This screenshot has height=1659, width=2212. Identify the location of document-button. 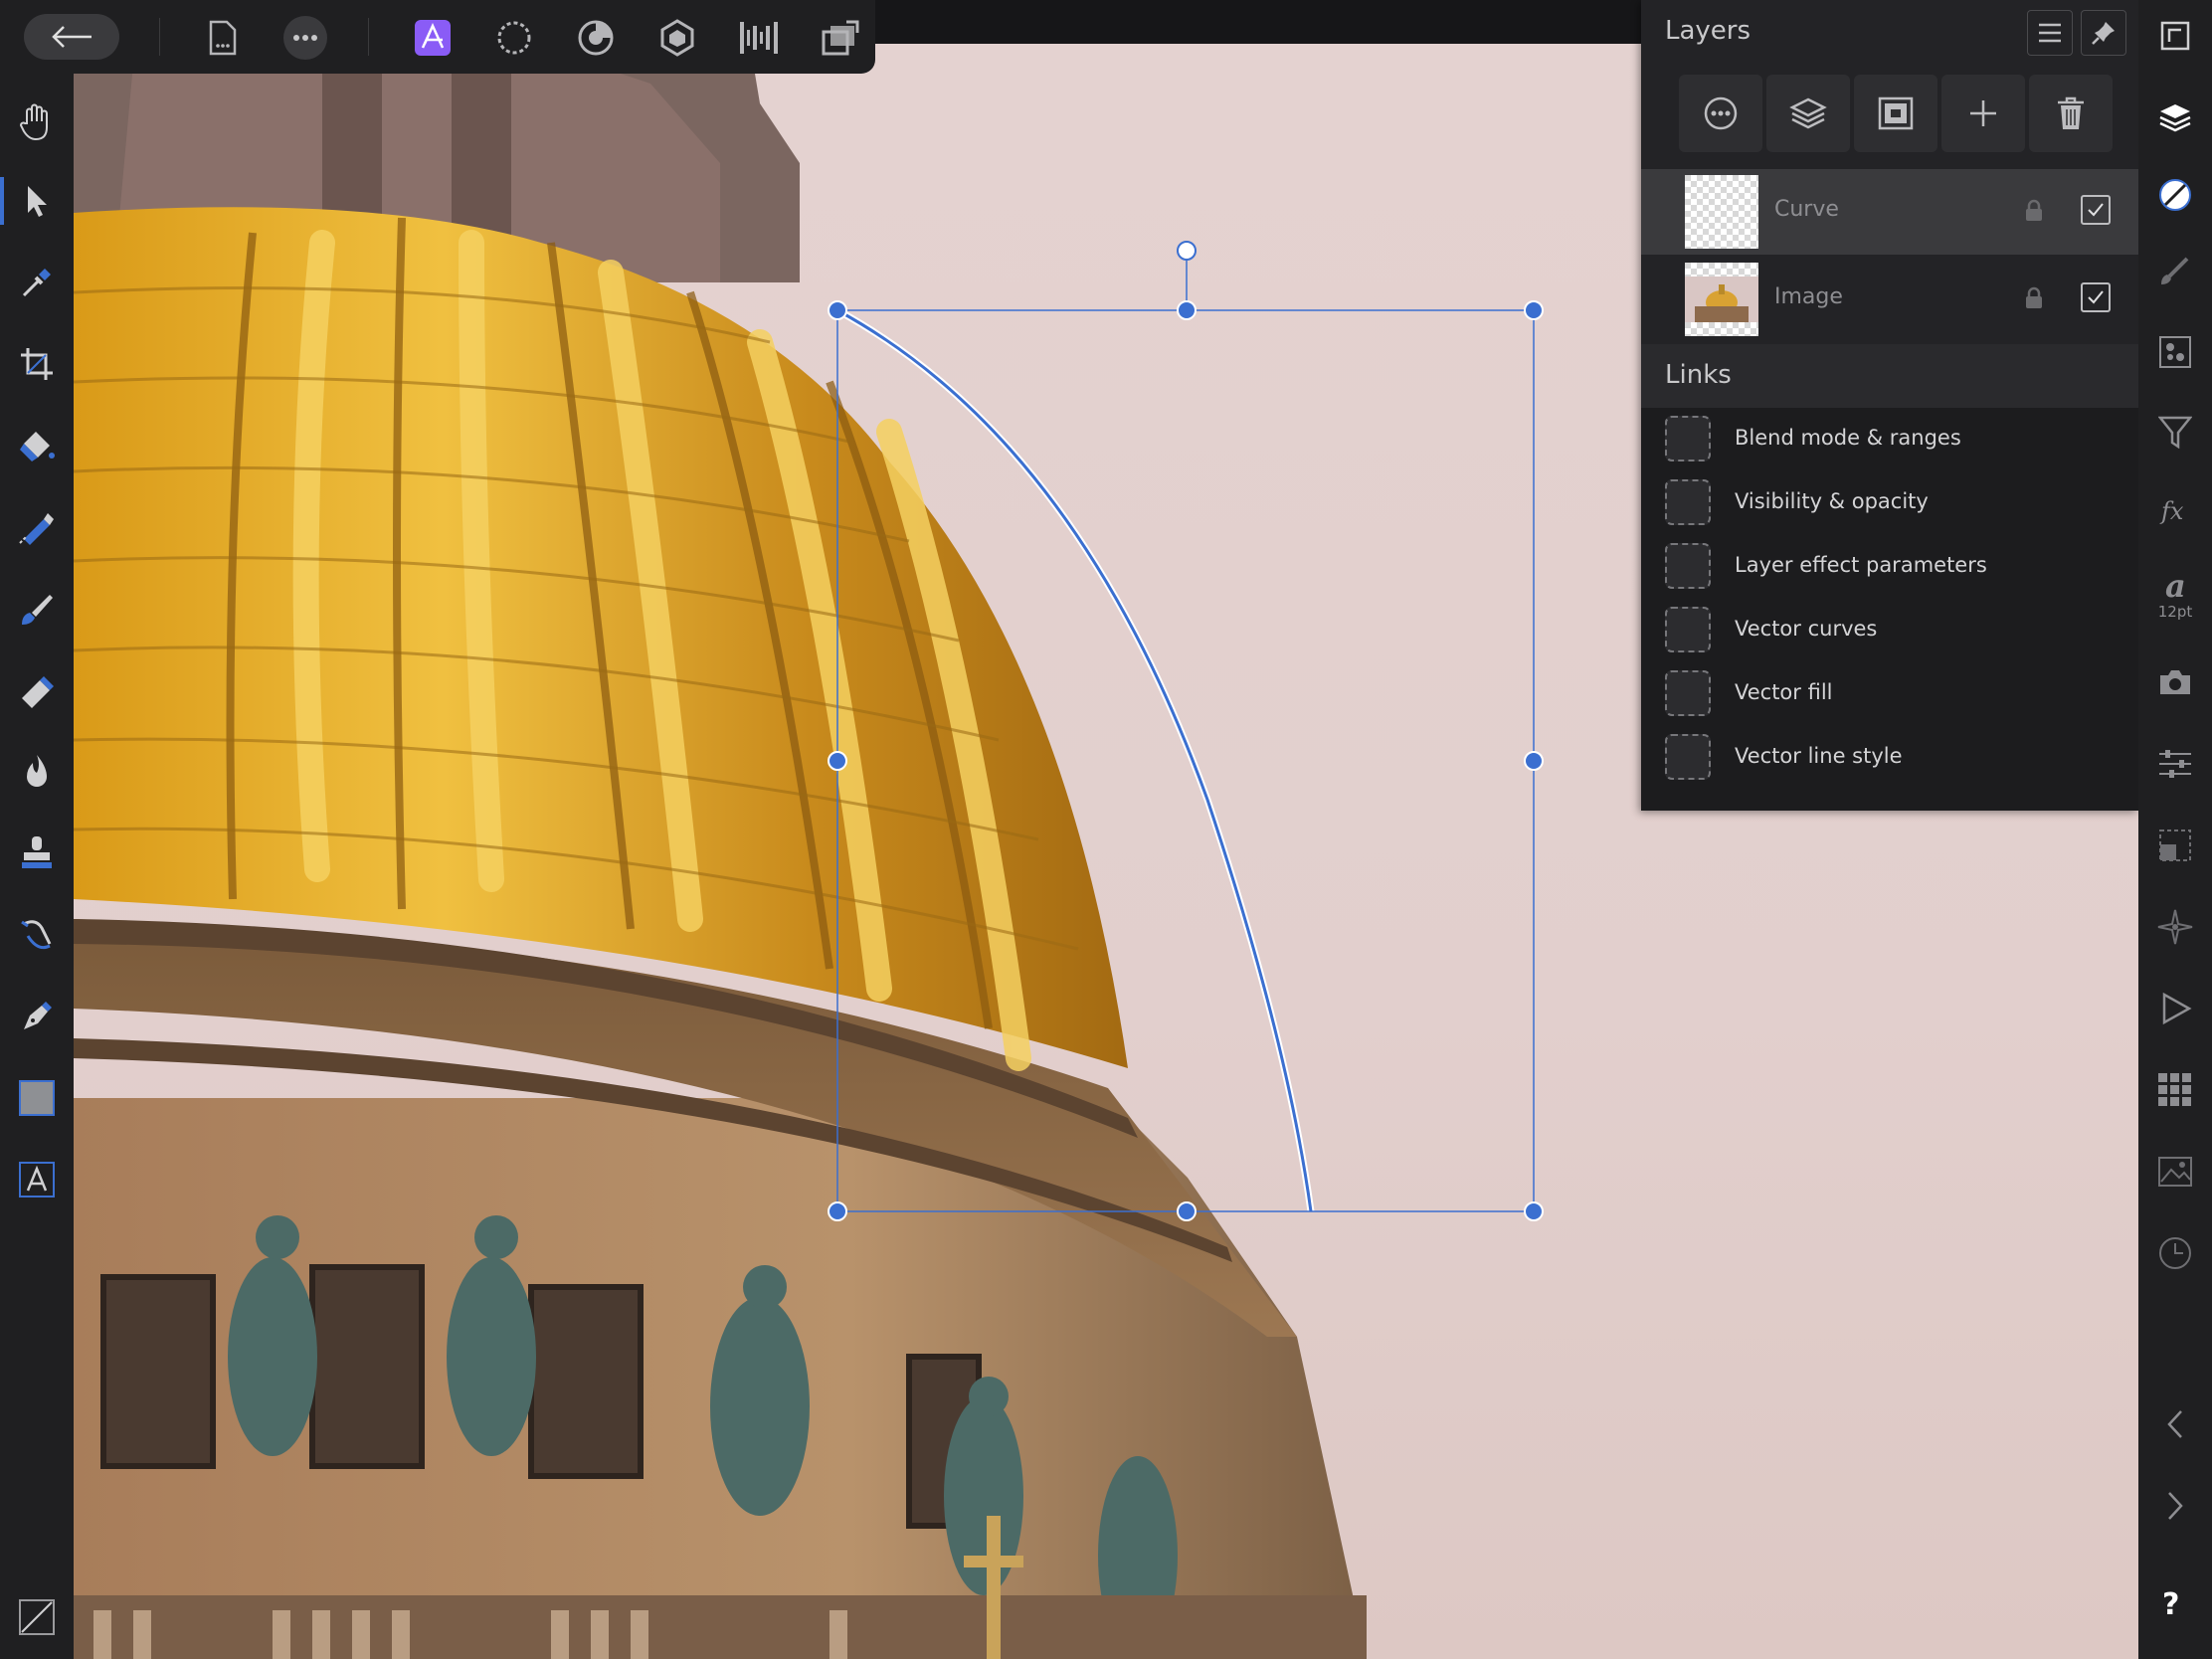
(223, 38).